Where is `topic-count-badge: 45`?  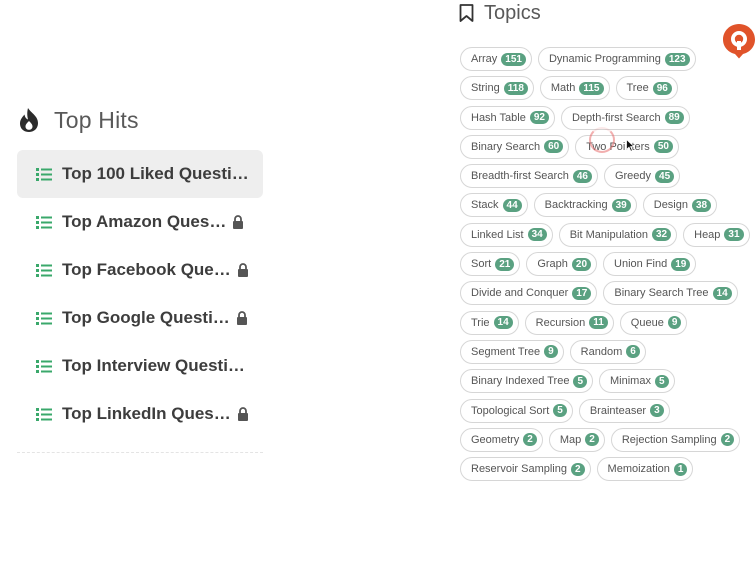
topic-count-badge: 45 is located at coordinates (665, 176).